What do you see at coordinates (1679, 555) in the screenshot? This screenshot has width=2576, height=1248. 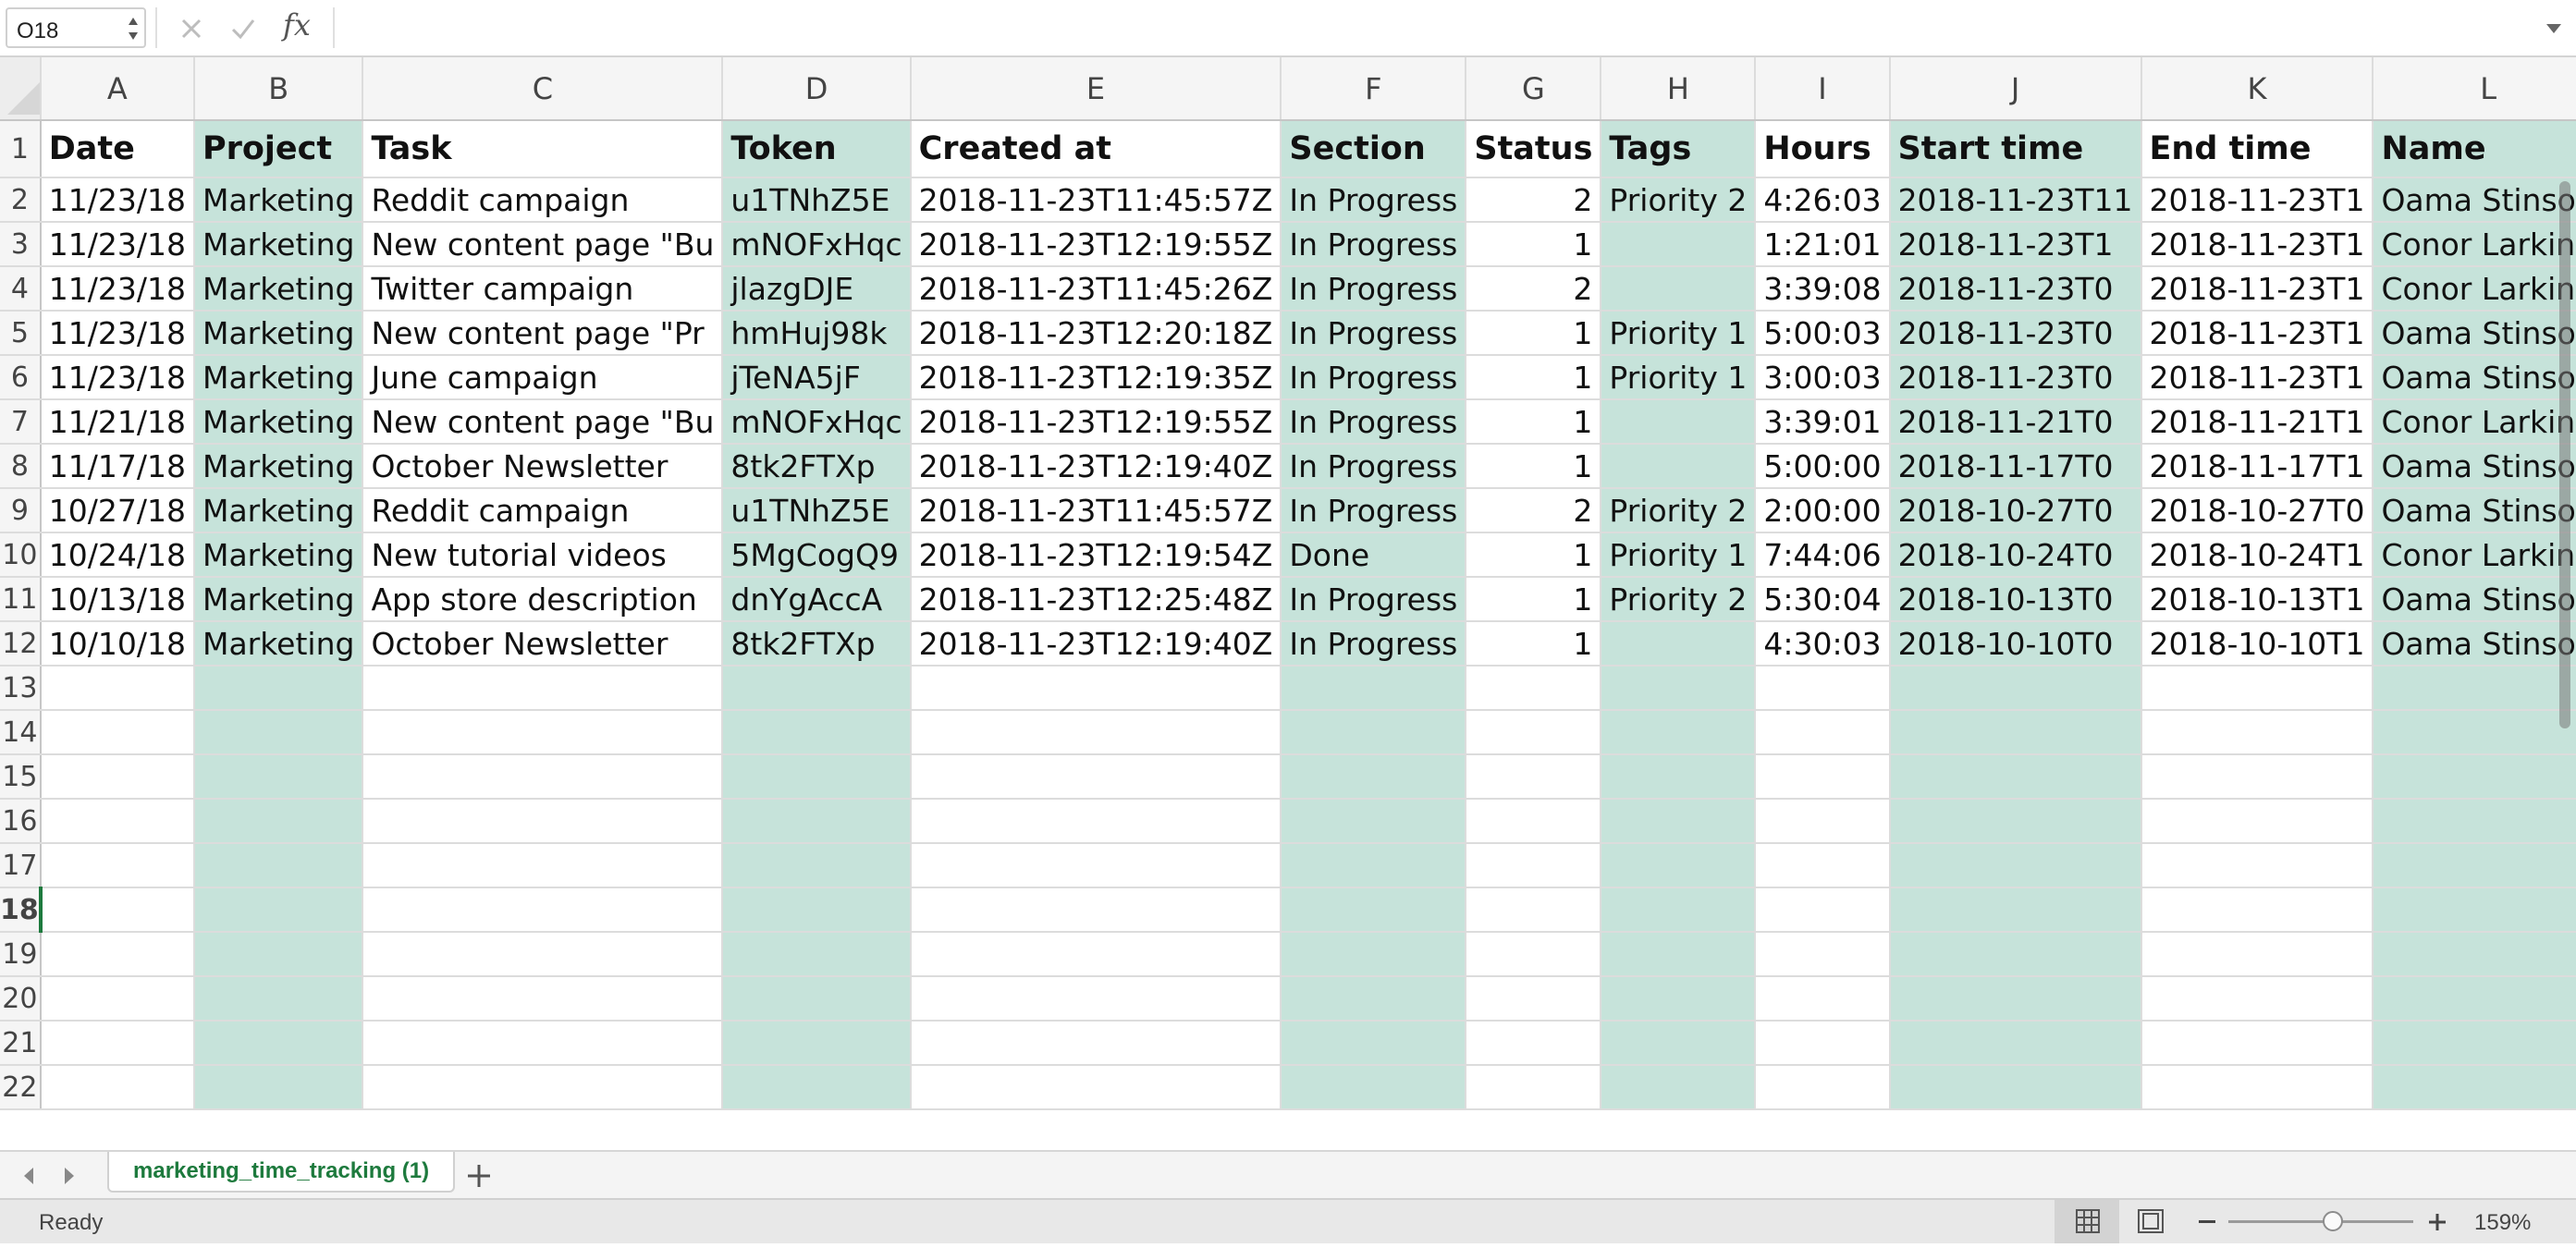 I see `cell-h10: Priority 1` at bounding box center [1679, 555].